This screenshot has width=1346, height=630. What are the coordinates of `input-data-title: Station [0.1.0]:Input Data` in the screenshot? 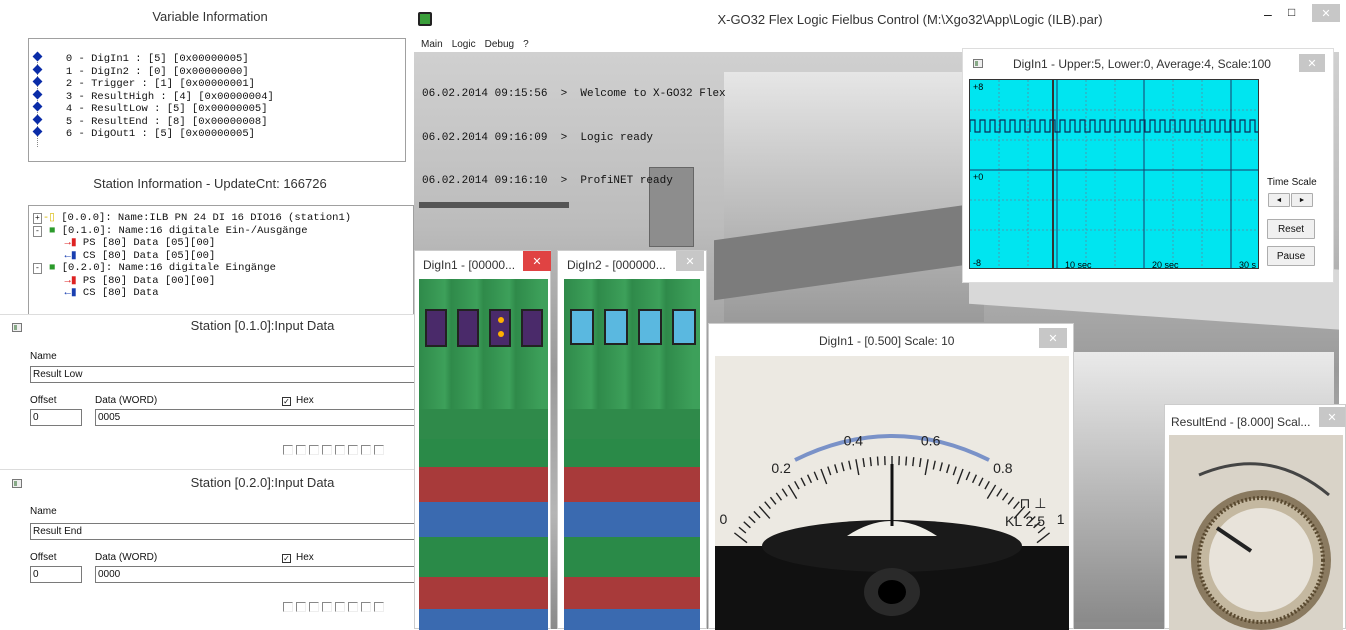 It's located at (207, 325).